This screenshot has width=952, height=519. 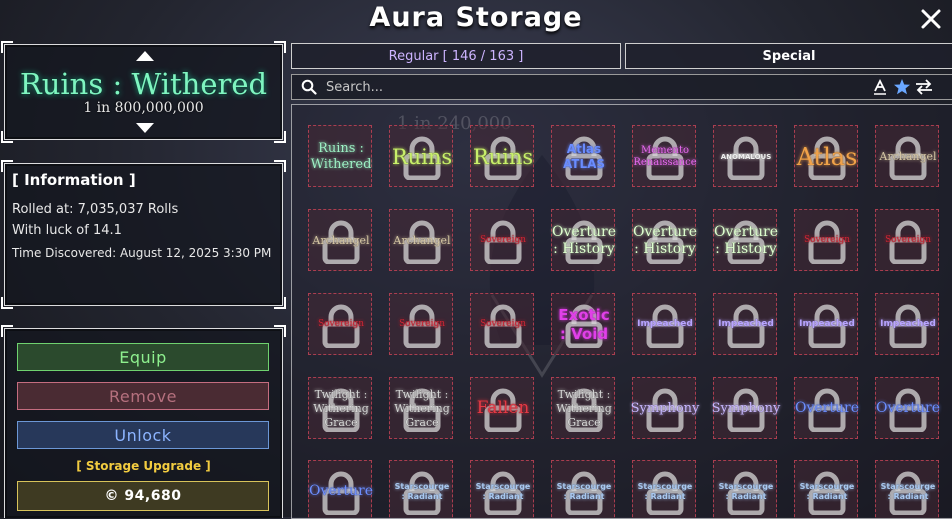 What do you see at coordinates (309, 87) in the screenshot?
I see `search-icon` at bounding box center [309, 87].